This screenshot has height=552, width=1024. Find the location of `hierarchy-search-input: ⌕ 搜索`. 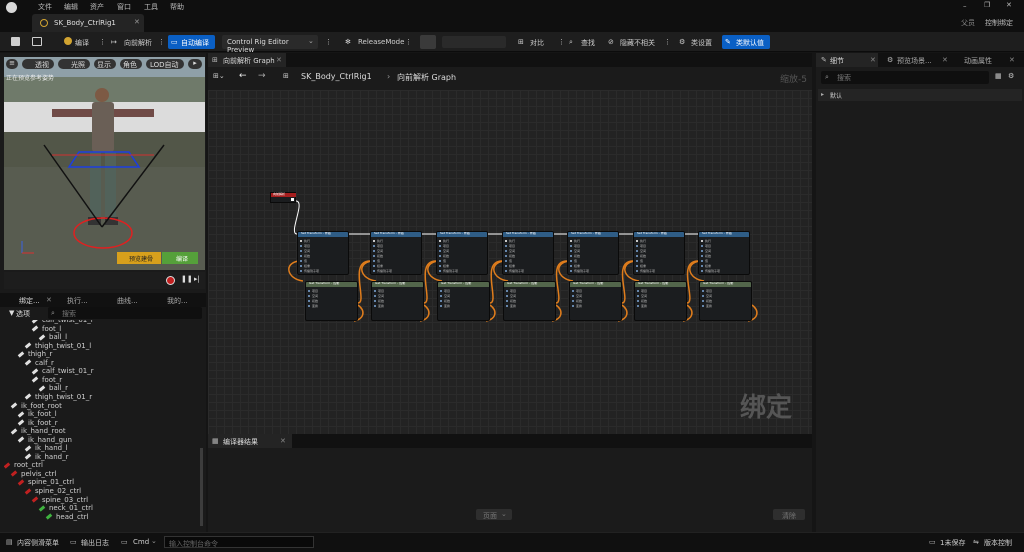

hierarchy-search-input: ⌕ 搜索 is located at coordinates (125, 313).